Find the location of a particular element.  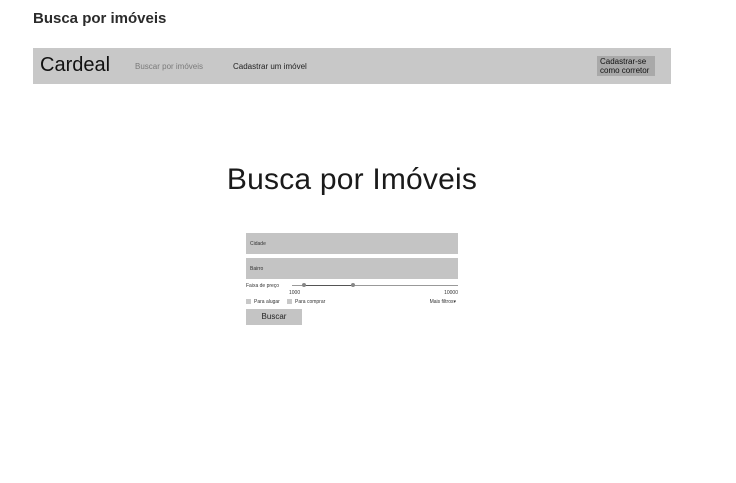

more-filters-label: Mais filtros is located at coordinates (441, 302).